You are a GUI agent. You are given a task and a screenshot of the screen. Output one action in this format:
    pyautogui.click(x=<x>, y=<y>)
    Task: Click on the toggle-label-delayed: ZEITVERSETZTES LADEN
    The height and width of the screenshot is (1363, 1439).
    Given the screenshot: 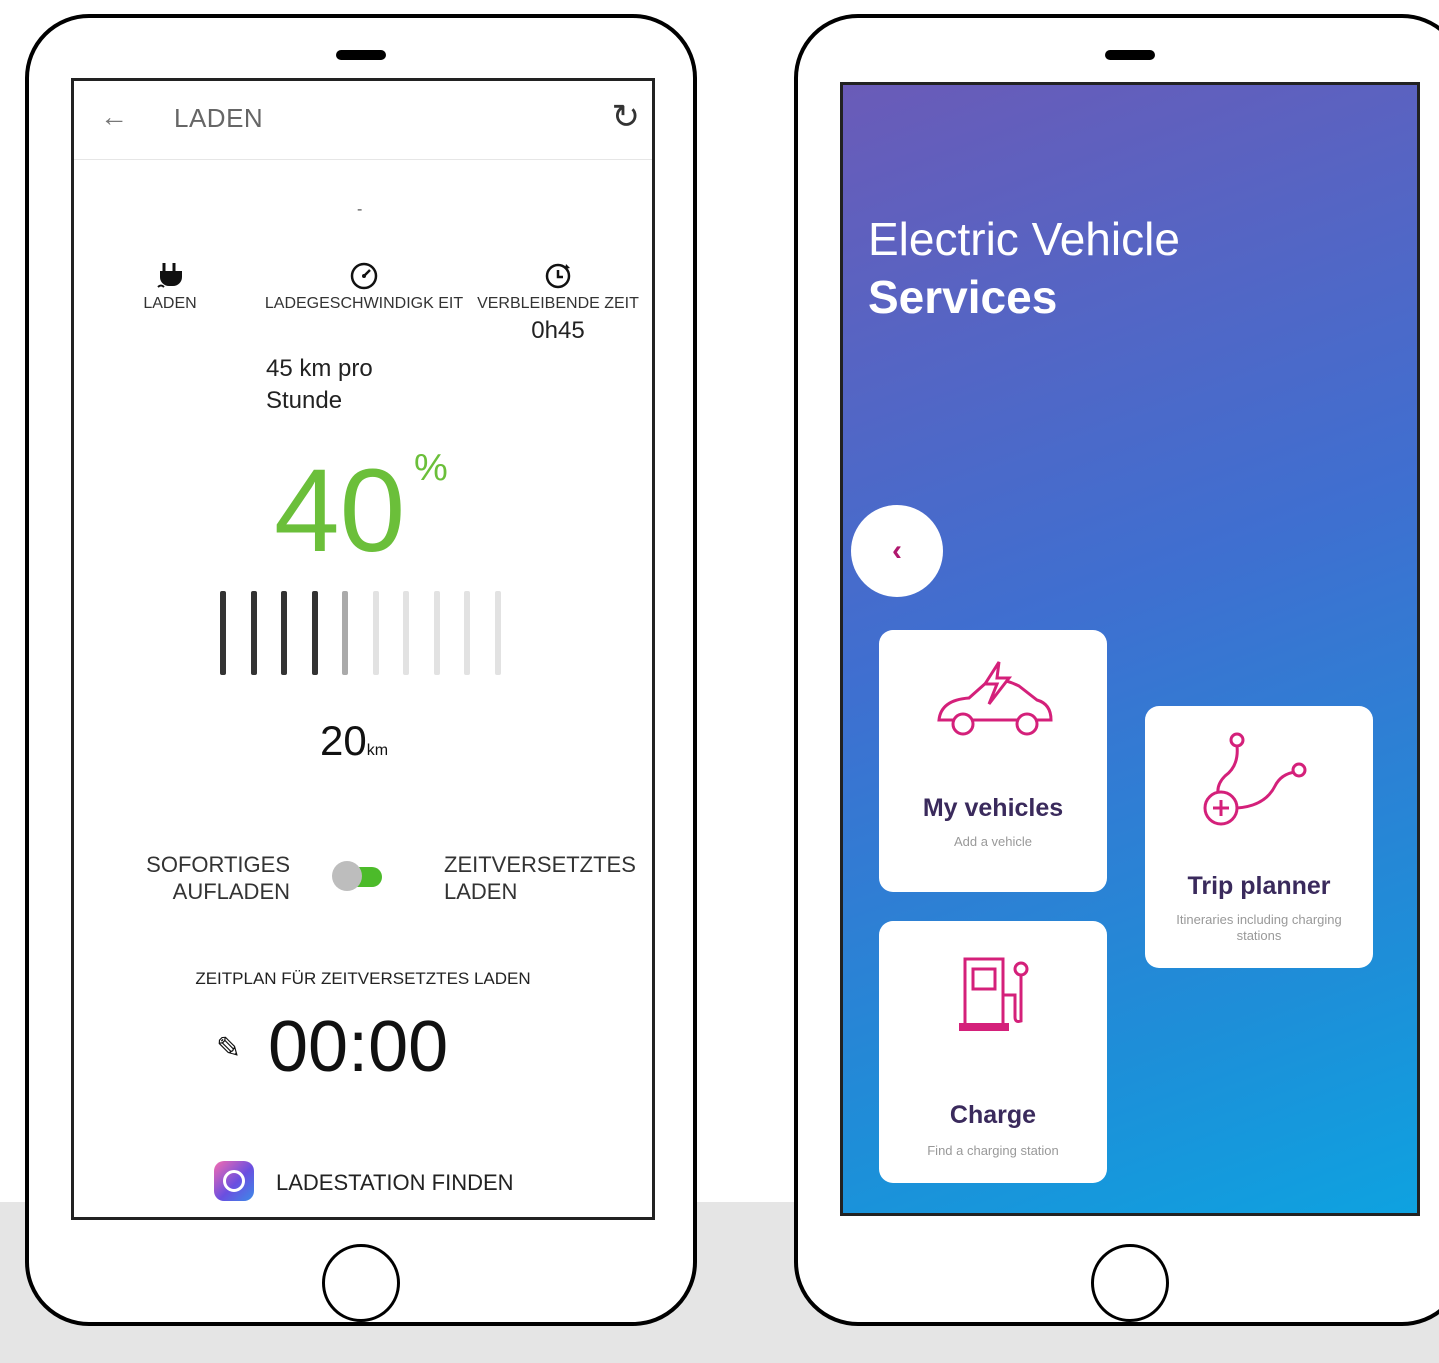 What is the action you would take?
    pyautogui.click(x=540, y=878)
    